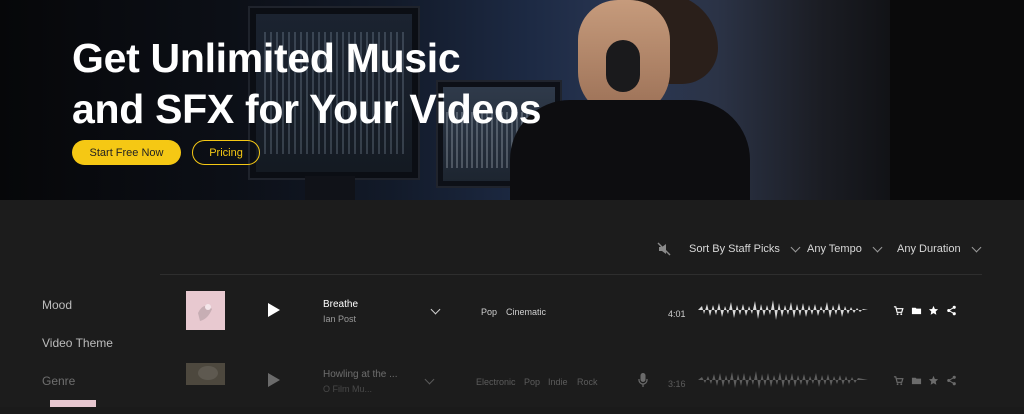  What do you see at coordinates (929, 249) in the screenshot?
I see `duration-dropdown-label: Any Duration` at bounding box center [929, 249].